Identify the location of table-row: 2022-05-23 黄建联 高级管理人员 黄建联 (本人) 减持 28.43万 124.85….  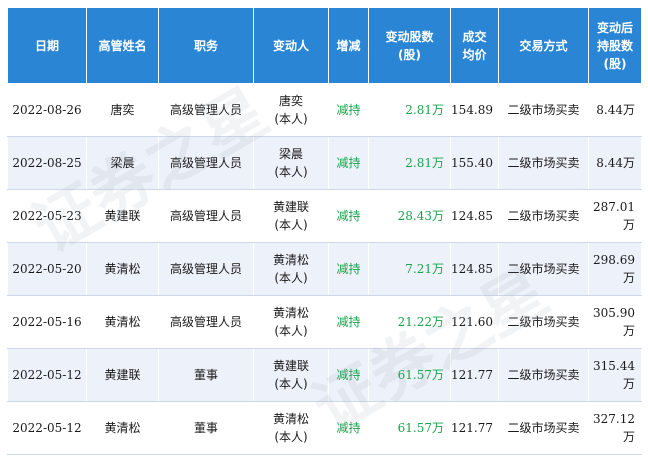
(324, 216).